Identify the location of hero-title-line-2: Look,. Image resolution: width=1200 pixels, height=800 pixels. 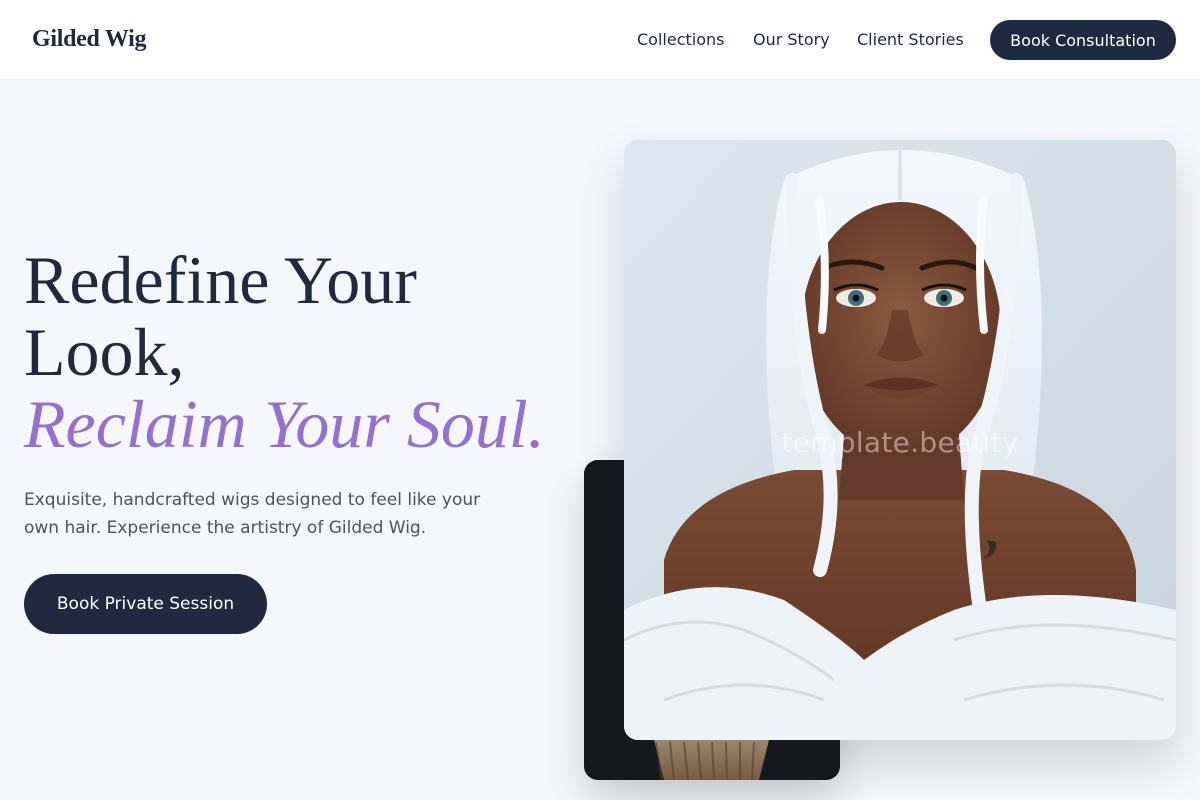
(104, 352).